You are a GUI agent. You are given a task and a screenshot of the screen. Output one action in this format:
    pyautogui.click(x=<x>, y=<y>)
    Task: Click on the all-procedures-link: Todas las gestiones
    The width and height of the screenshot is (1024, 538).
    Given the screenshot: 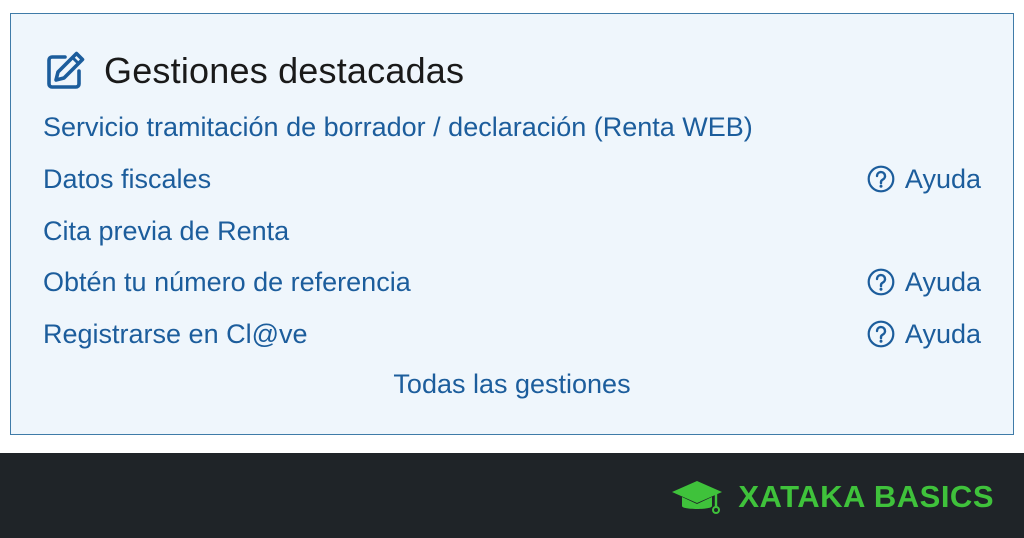 What is the action you would take?
    pyautogui.click(x=511, y=384)
    